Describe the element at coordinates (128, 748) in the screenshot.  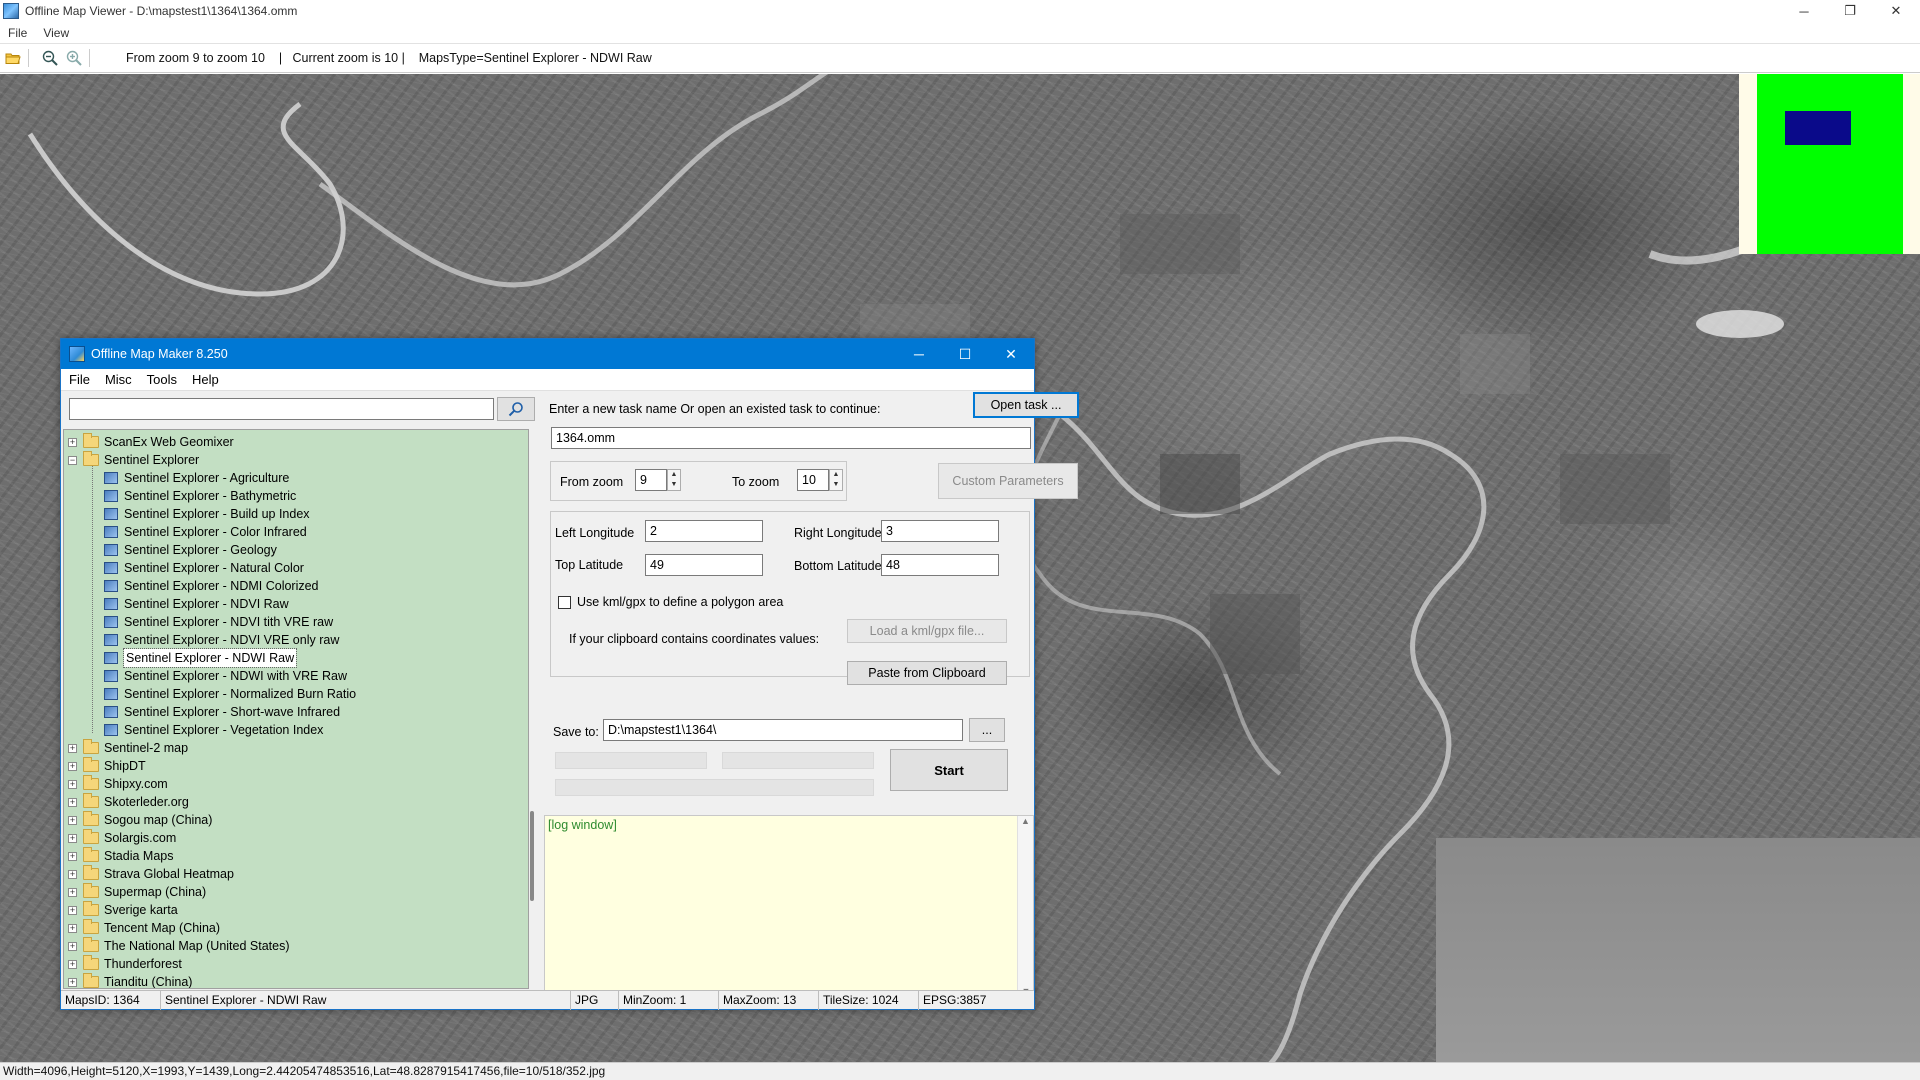
I see `tree-folder-item: + Sentinel-2 map` at that location.